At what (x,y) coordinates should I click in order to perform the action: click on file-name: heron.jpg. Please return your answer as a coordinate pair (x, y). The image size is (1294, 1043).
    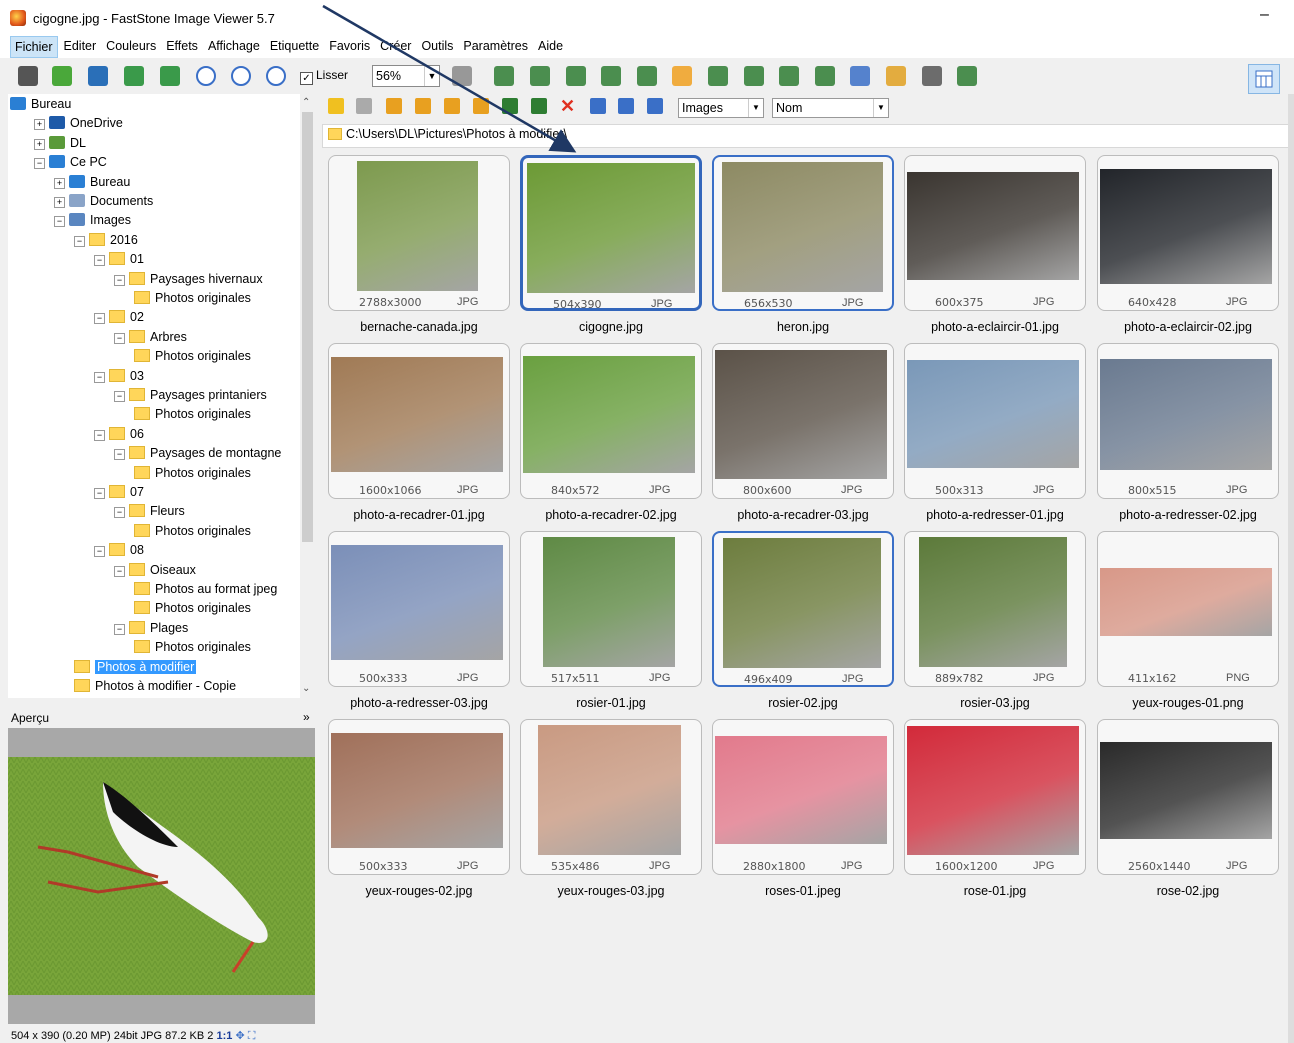
    Looking at the image, I should click on (803, 327).